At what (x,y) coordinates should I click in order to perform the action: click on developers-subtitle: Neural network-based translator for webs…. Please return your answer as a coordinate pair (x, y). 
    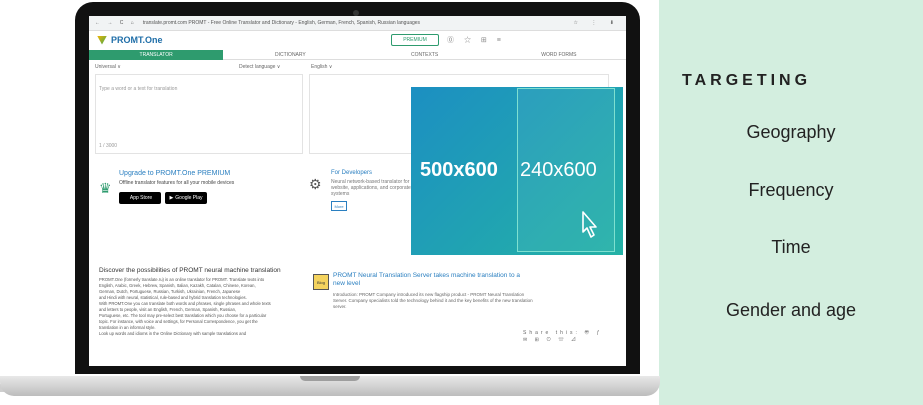
    Looking at the image, I should click on (371, 188).